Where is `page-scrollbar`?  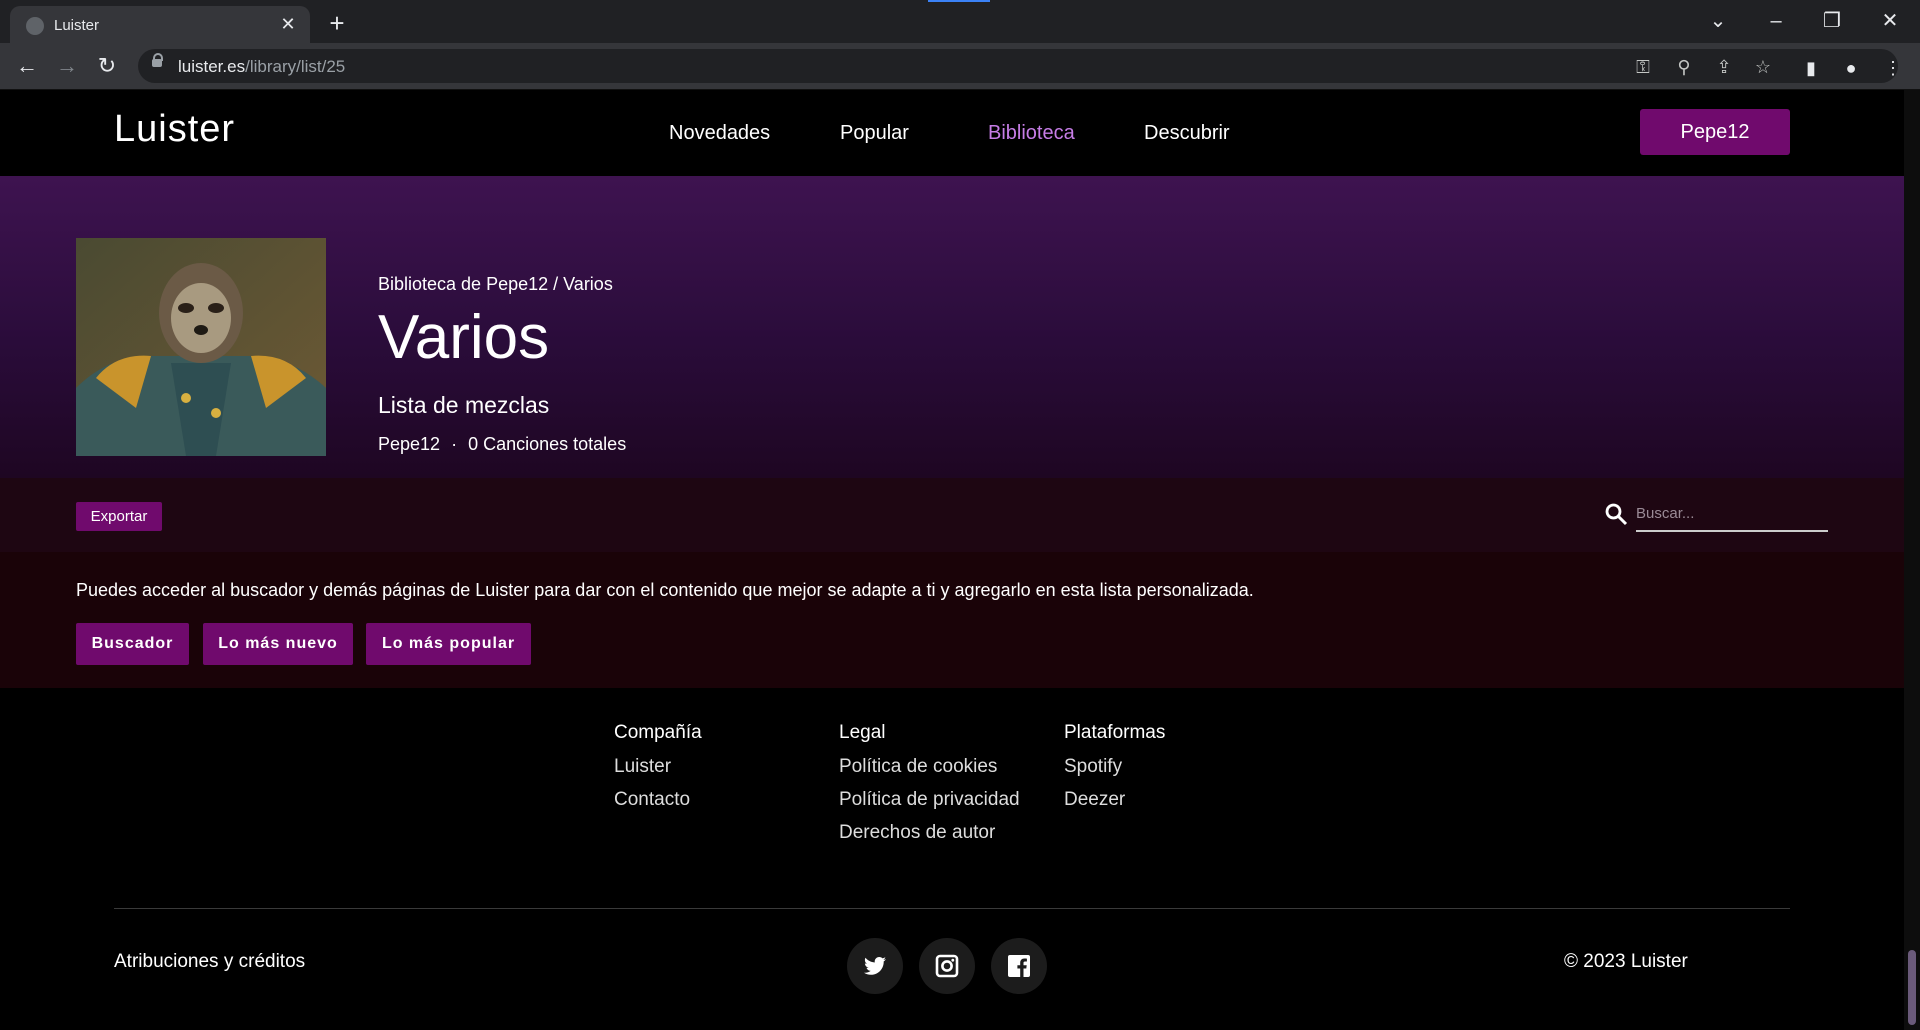
page-scrollbar is located at coordinates (1912, 560).